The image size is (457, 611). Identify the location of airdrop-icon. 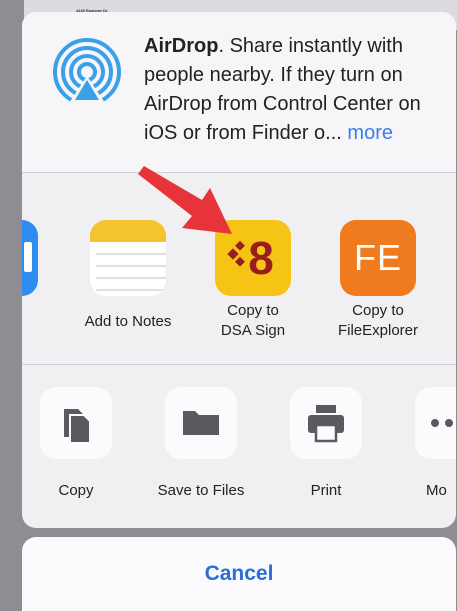
(87, 72).